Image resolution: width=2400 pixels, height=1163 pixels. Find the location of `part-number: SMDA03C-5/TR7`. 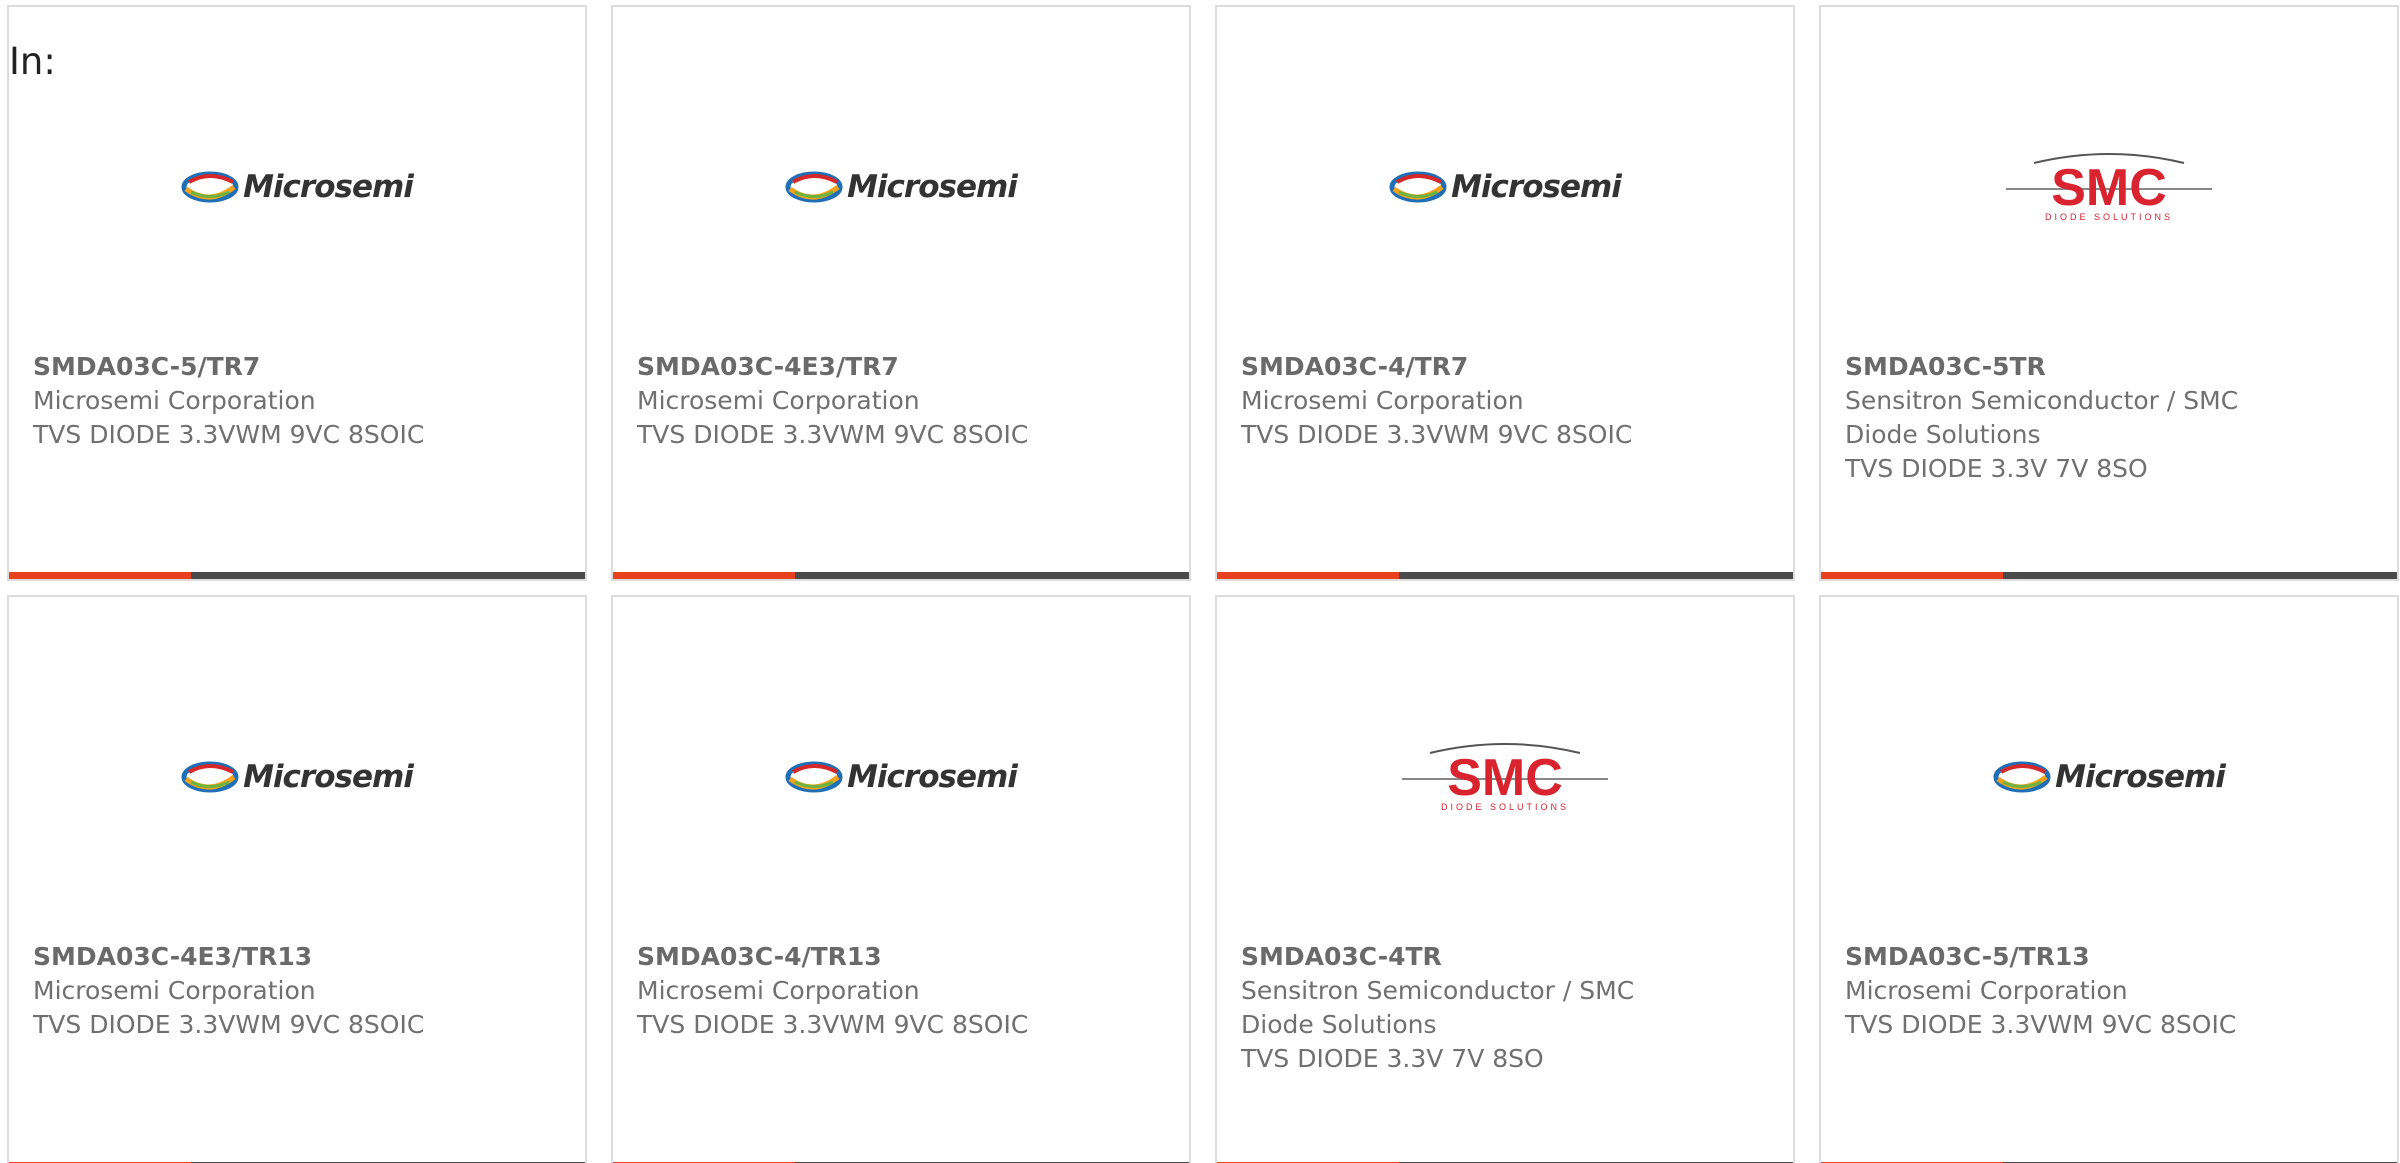

part-number: SMDA03C-5/TR7 is located at coordinates (293, 367).